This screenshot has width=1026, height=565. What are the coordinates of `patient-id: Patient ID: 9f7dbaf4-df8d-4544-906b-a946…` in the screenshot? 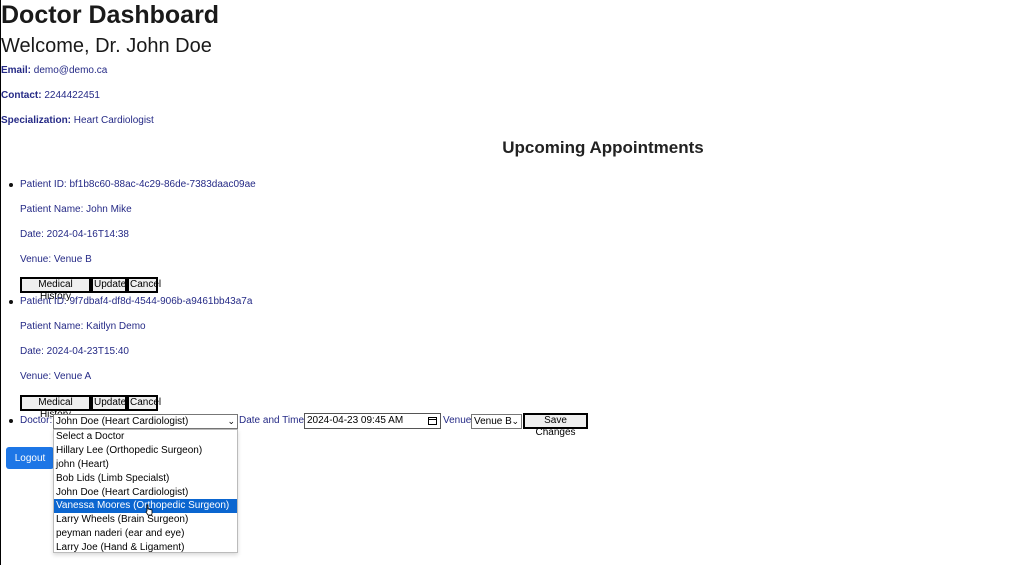 It's located at (136, 301).